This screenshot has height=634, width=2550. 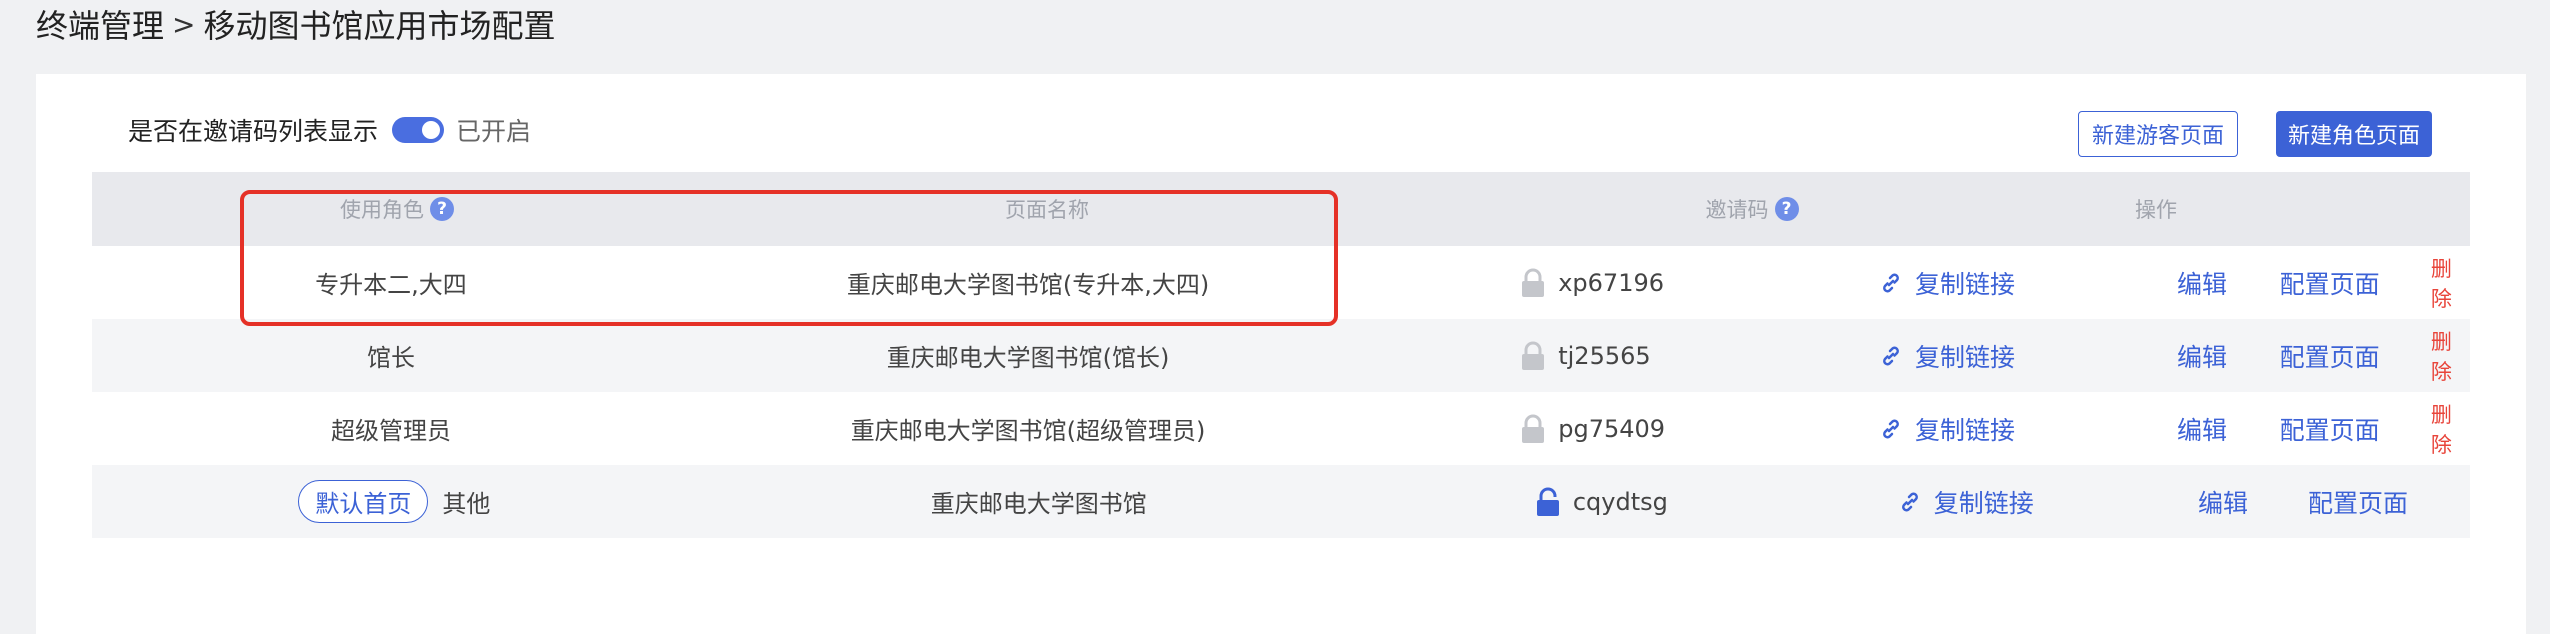 I want to click on highlight-box, so click(x=789, y=258).